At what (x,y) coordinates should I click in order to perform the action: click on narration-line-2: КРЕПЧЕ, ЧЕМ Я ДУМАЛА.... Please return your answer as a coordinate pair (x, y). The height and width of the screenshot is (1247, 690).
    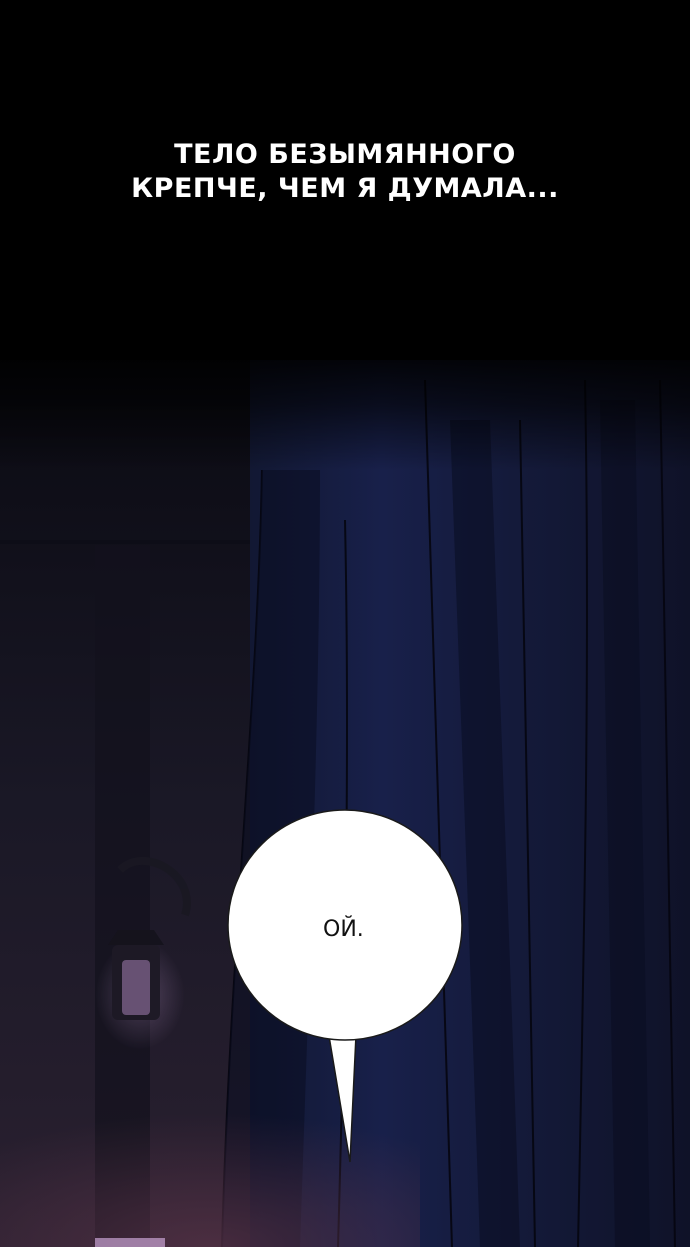
    Looking at the image, I should click on (345, 188).